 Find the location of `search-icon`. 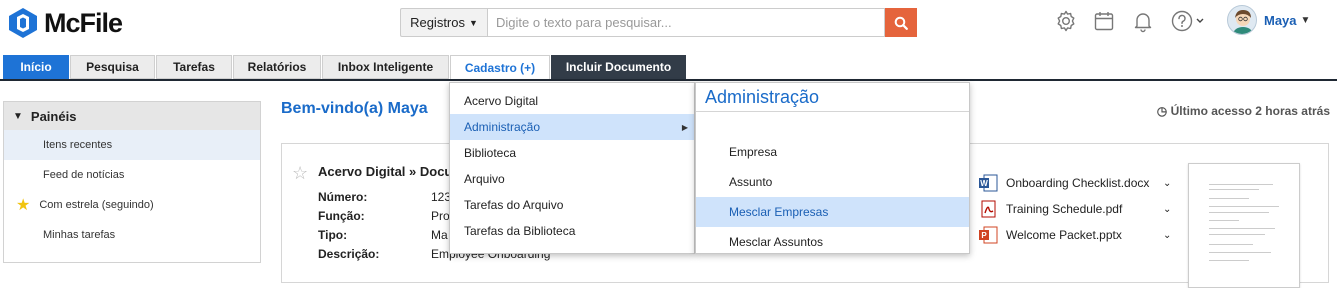

search-icon is located at coordinates (901, 23).